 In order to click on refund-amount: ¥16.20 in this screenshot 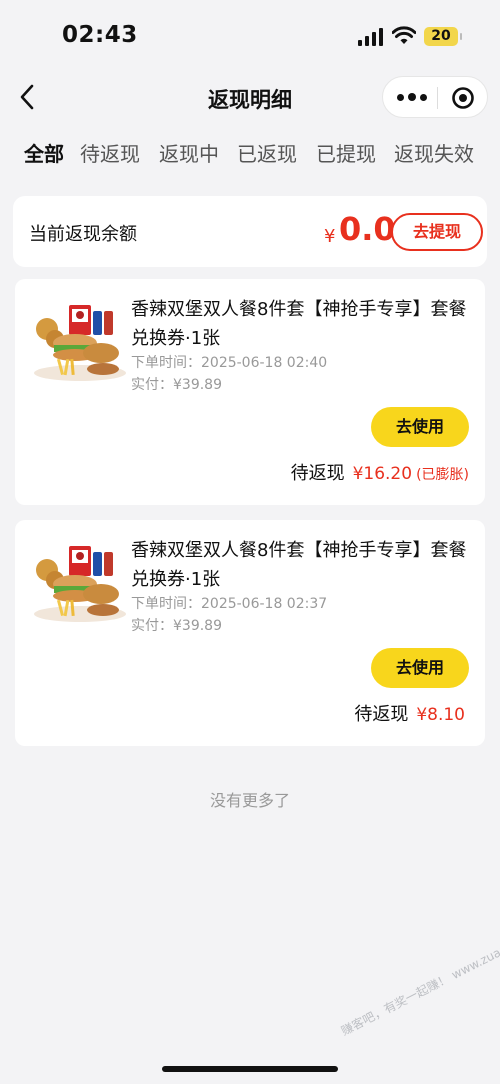, I will do `click(382, 474)`.